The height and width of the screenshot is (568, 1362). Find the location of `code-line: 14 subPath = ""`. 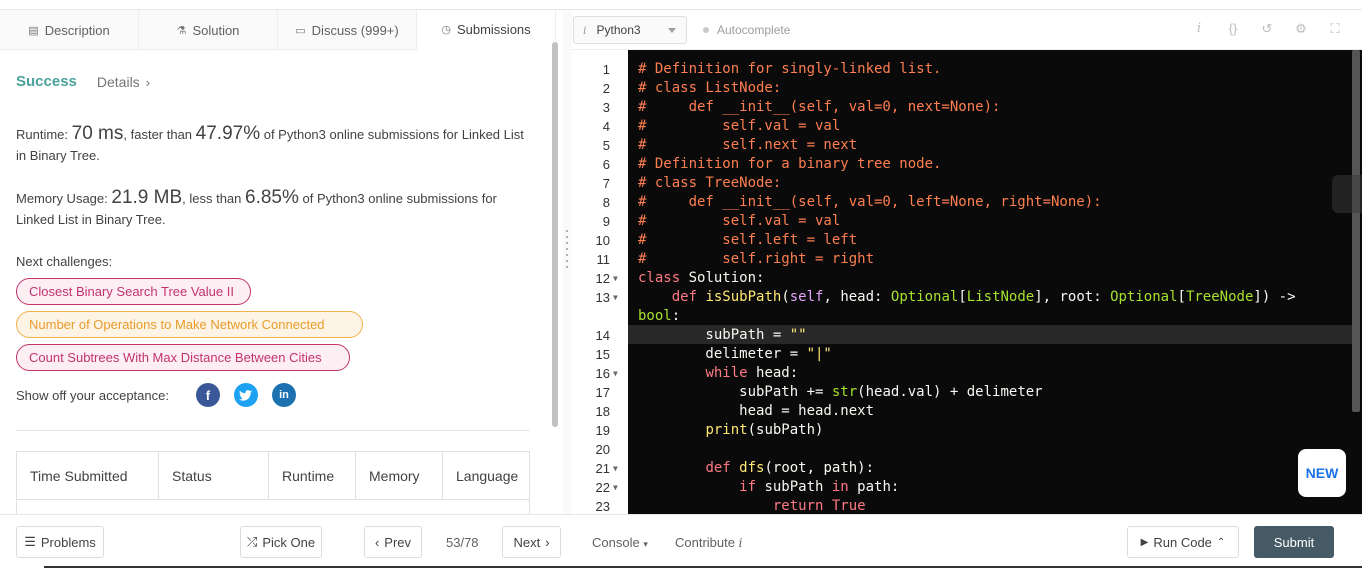

code-line: 14 subPath = "" is located at coordinates (967, 335).